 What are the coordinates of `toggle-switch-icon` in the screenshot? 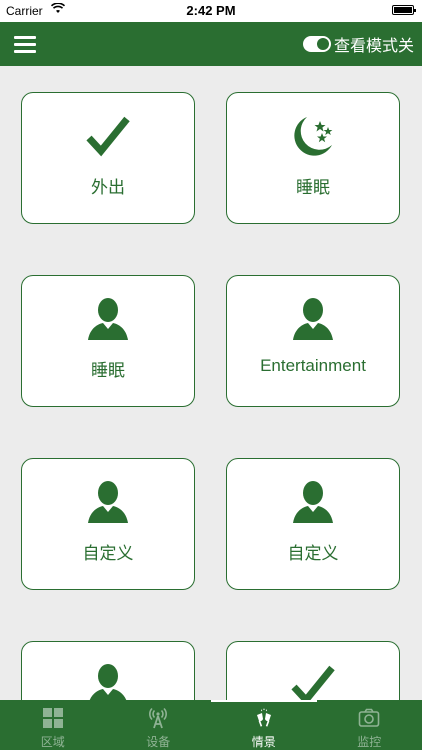 It's located at (316, 44).